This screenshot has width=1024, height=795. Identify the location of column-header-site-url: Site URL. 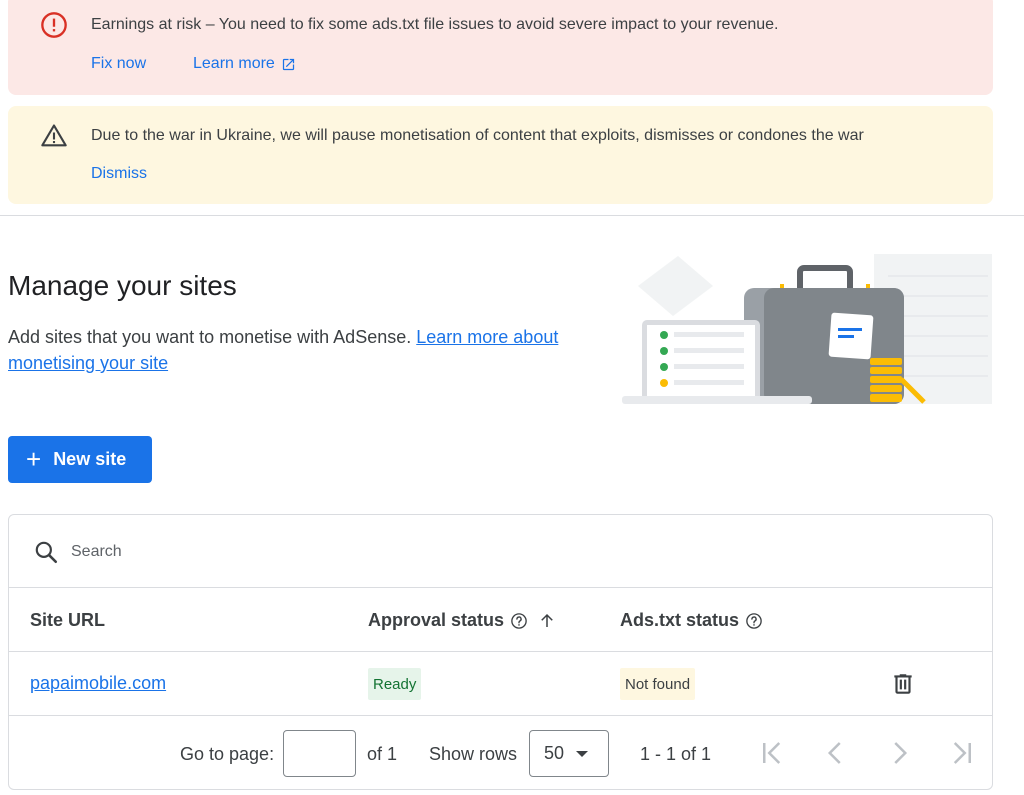
(67, 620).